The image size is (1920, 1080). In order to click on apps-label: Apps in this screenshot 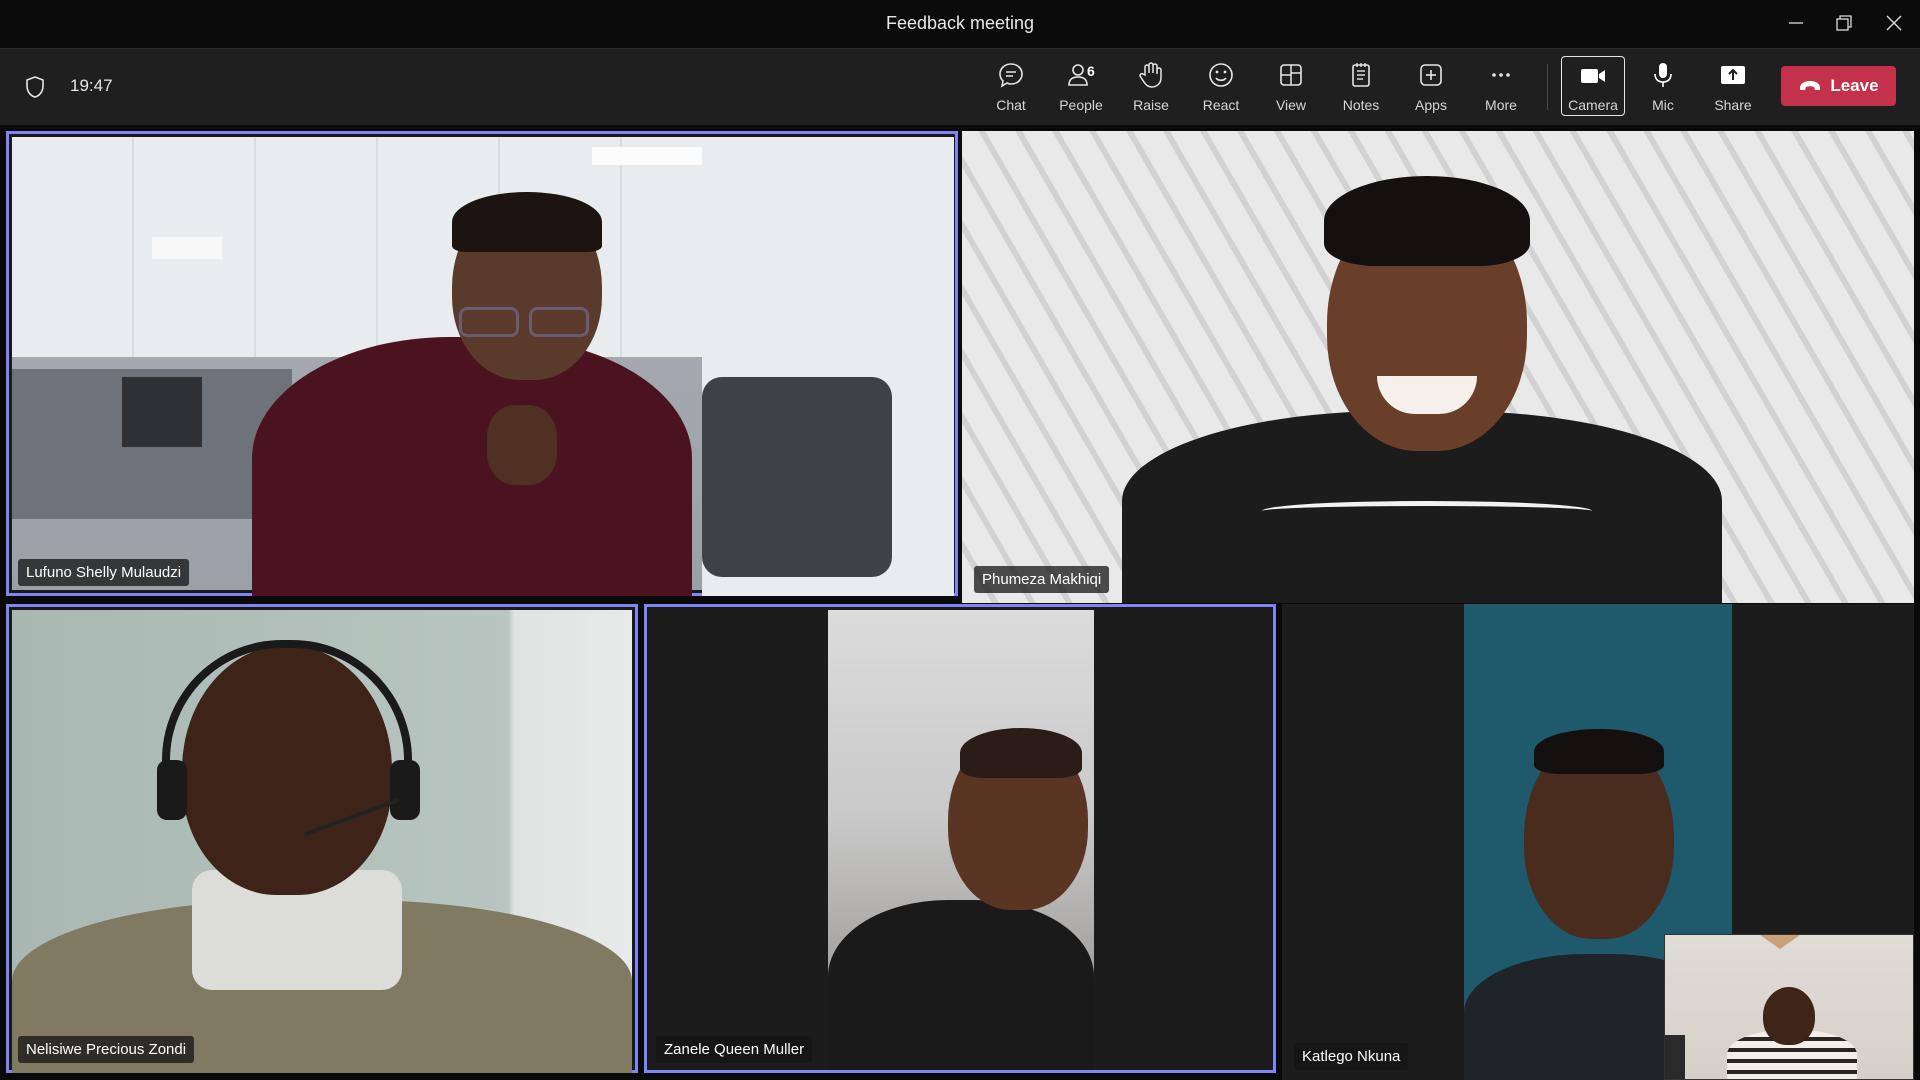, I will do `click(1431, 105)`.